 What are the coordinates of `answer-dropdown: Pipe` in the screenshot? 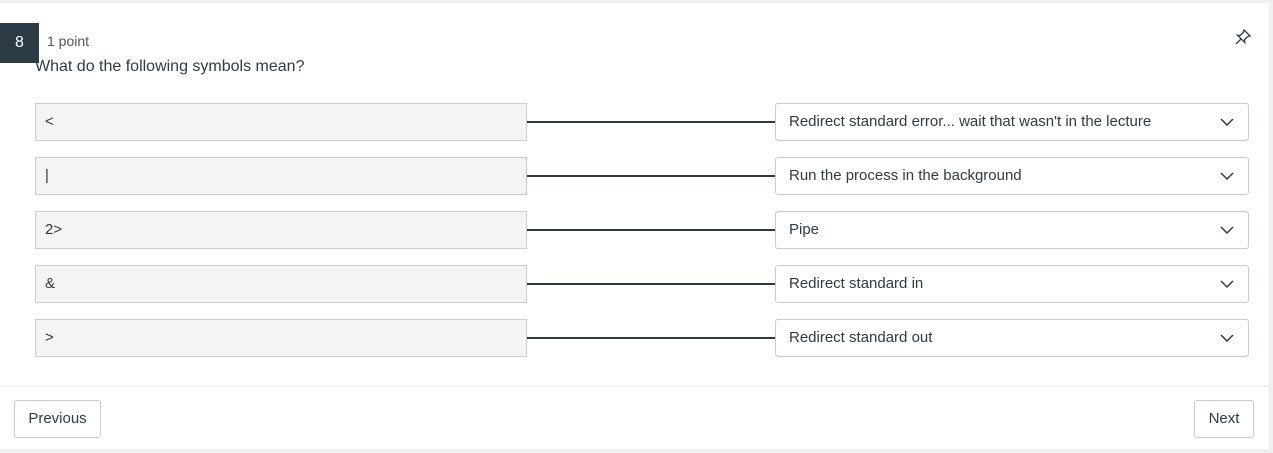 It's located at (1012, 230).